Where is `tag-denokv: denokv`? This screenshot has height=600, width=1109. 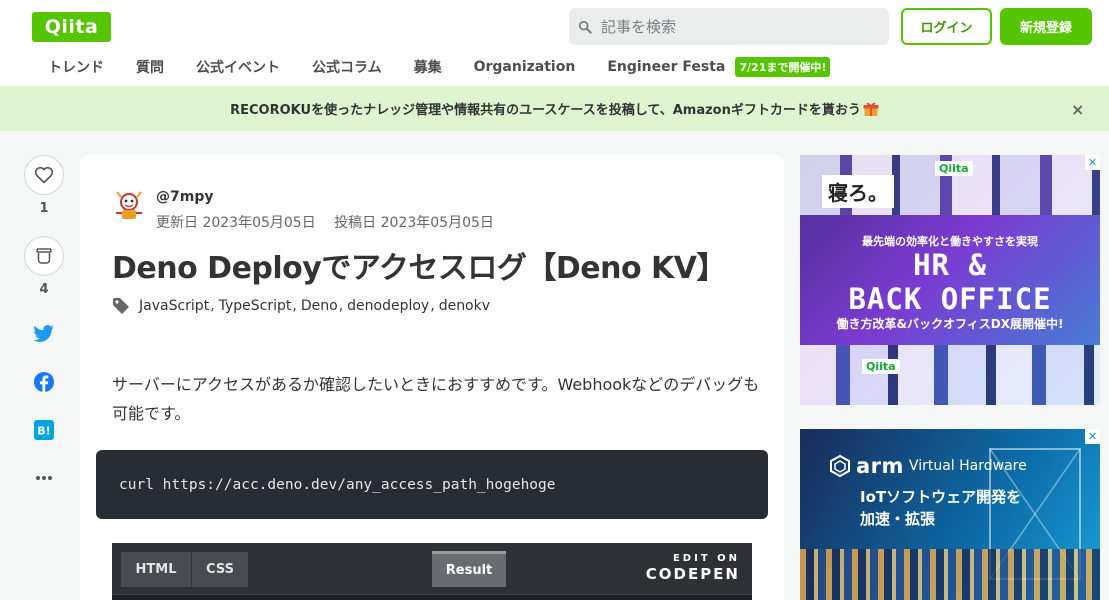 tag-denokv: denokv is located at coordinates (464, 306).